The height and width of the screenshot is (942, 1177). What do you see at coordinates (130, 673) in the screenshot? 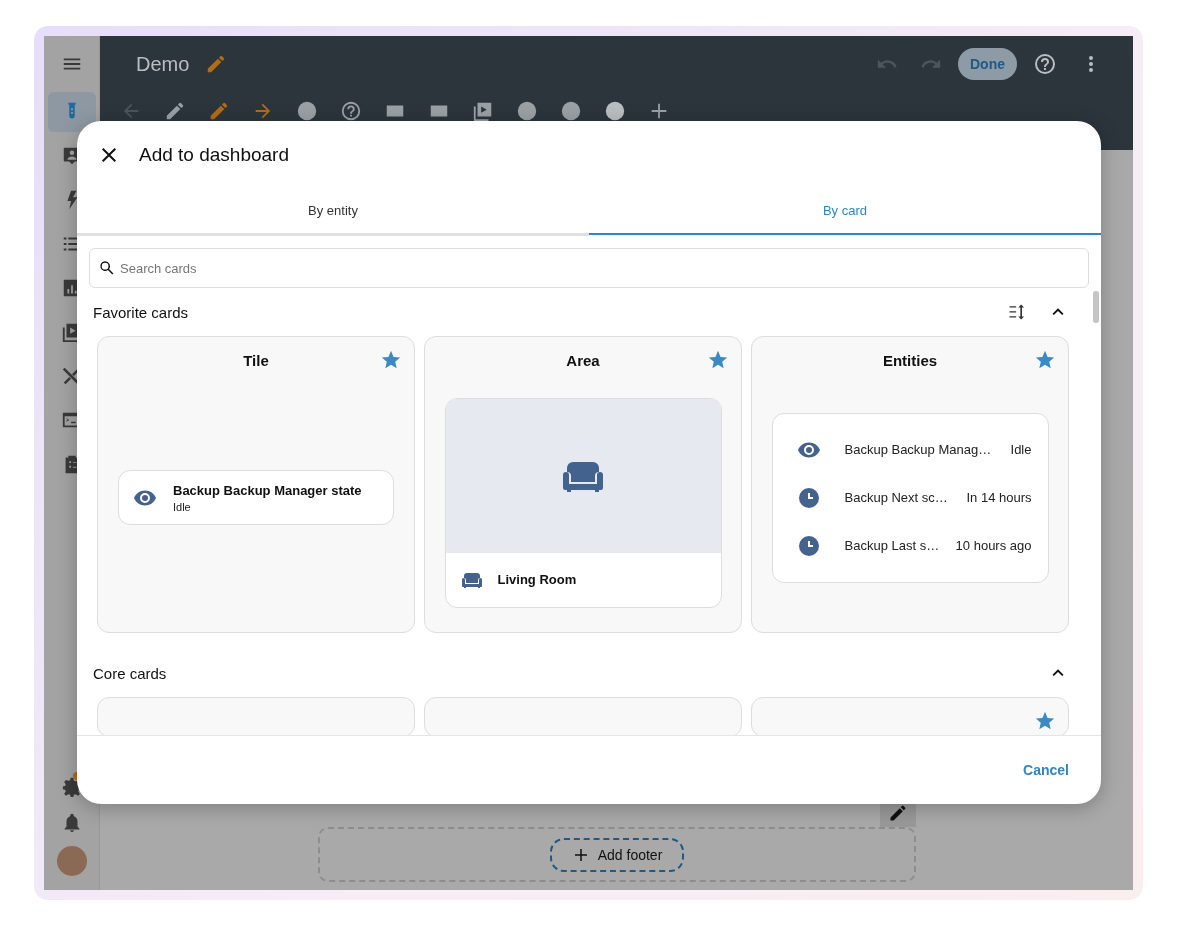
I see `section-title: Core cards` at bounding box center [130, 673].